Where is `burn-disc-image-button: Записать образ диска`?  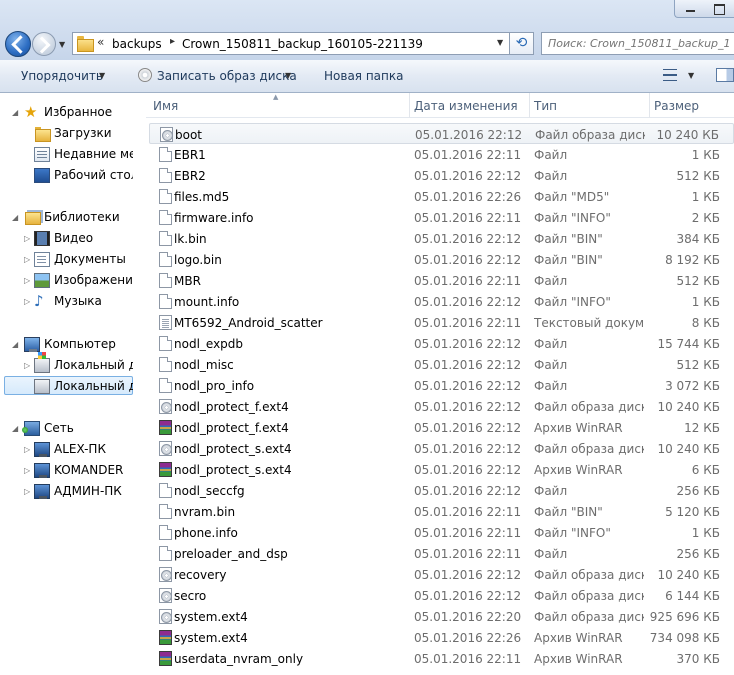
burn-disc-image-button: Записать образ диска is located at coordinates (227, 76).